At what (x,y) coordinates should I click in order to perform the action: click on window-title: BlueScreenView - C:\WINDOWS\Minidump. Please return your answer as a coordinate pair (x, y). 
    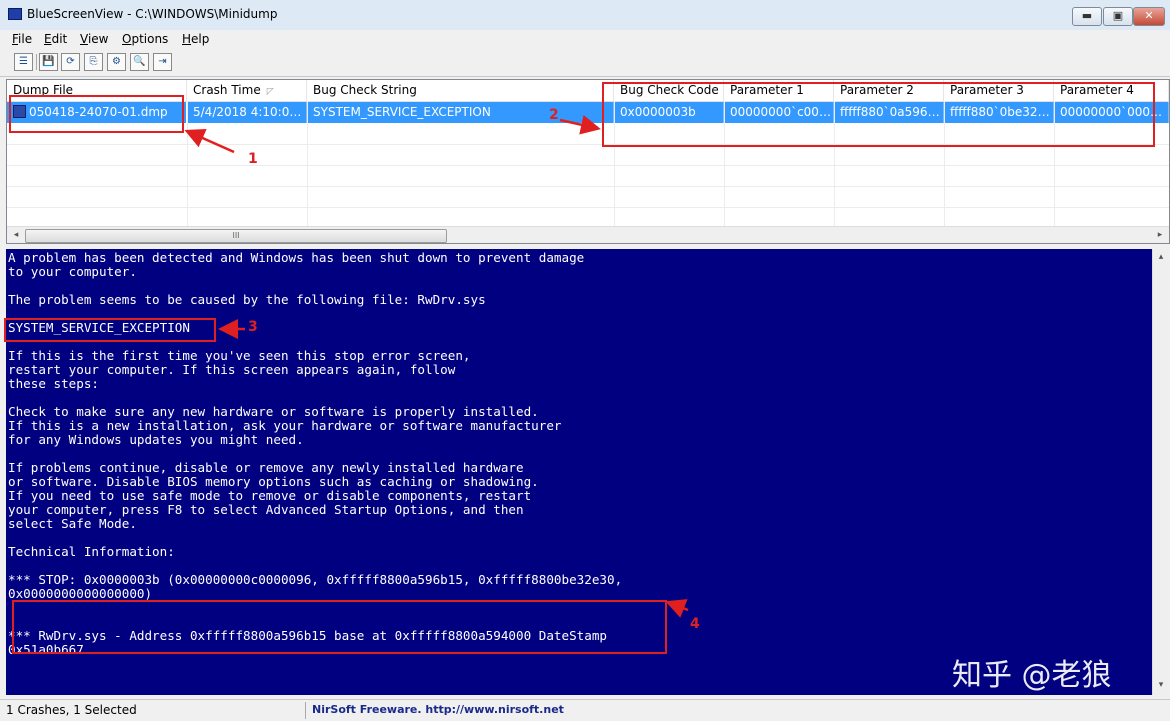
    Looking at the image, I should click on (152, 14).